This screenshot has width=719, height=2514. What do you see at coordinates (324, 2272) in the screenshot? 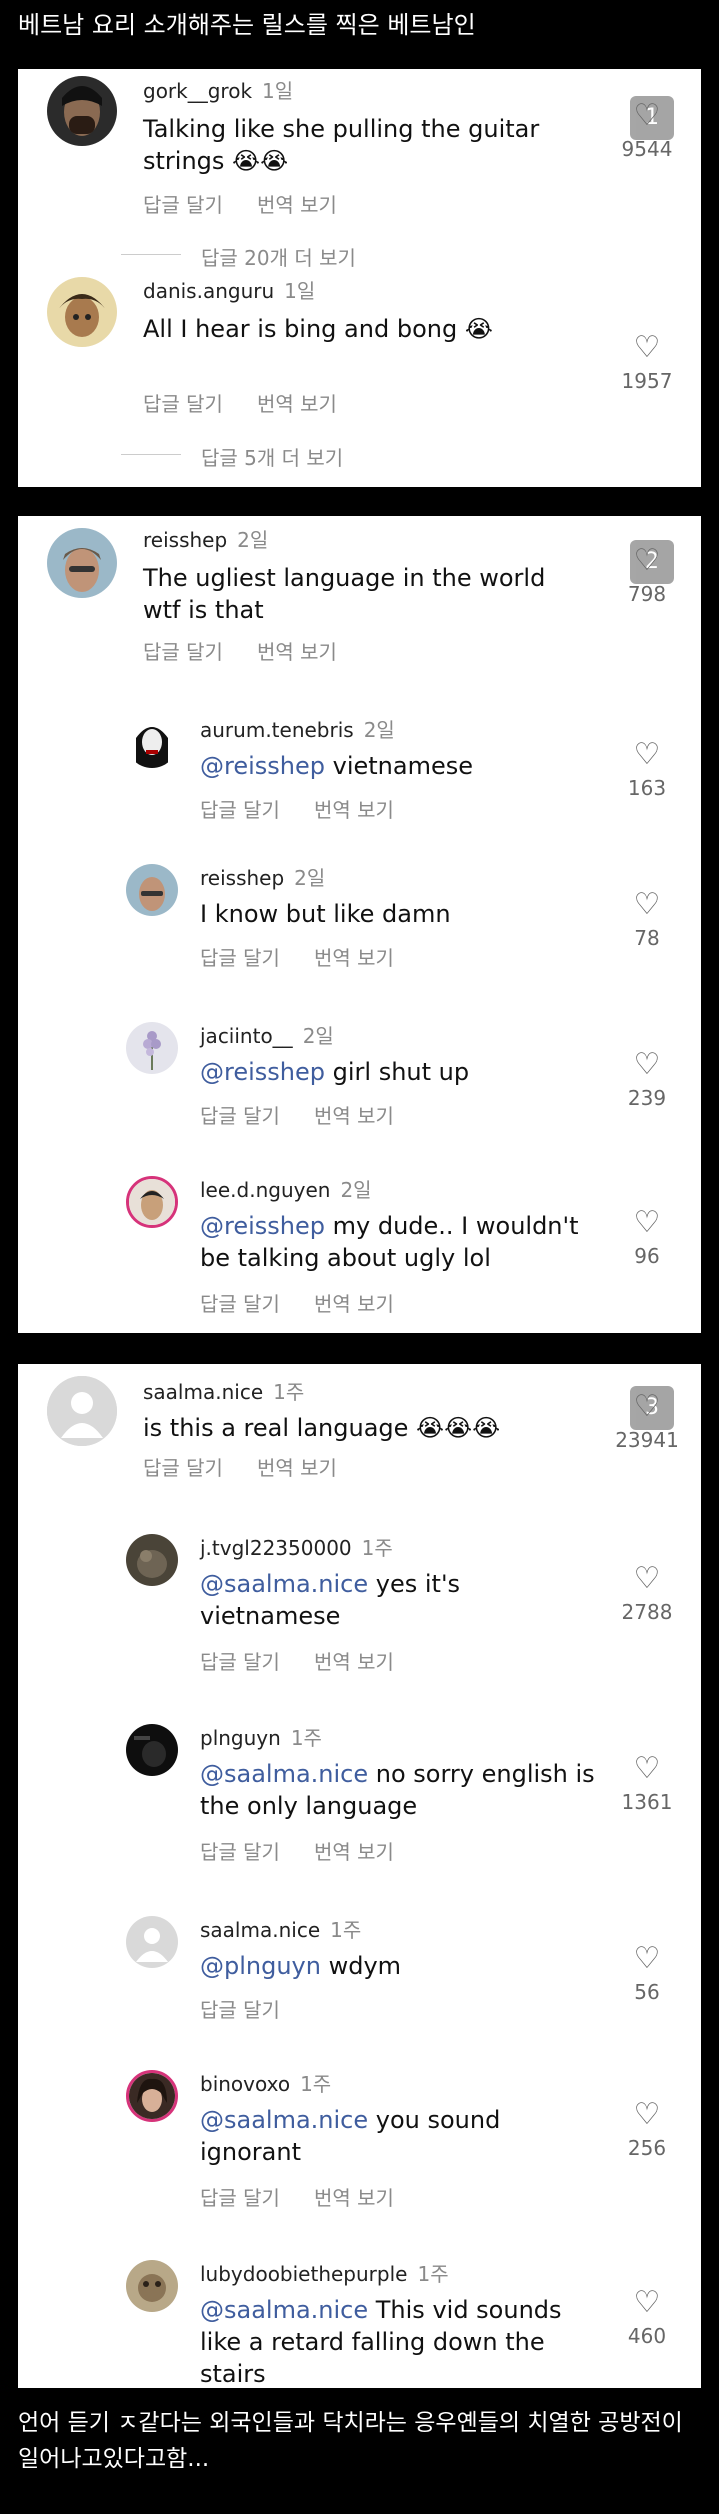
I see `reply-username: lubydoobiethepurple 1주` at bounding box center [324, 2272].